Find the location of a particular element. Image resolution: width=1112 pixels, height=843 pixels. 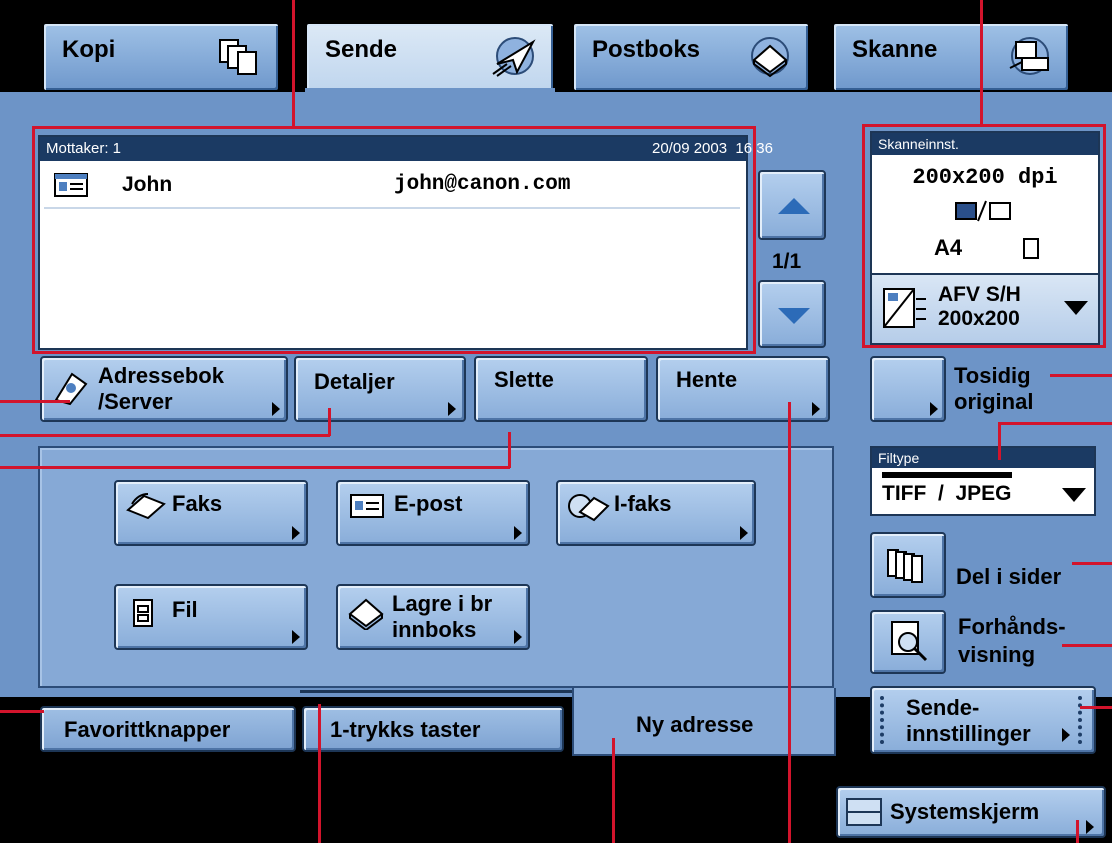

filetype-value: TIFF / JPEG is located at coordinates (947, 493).